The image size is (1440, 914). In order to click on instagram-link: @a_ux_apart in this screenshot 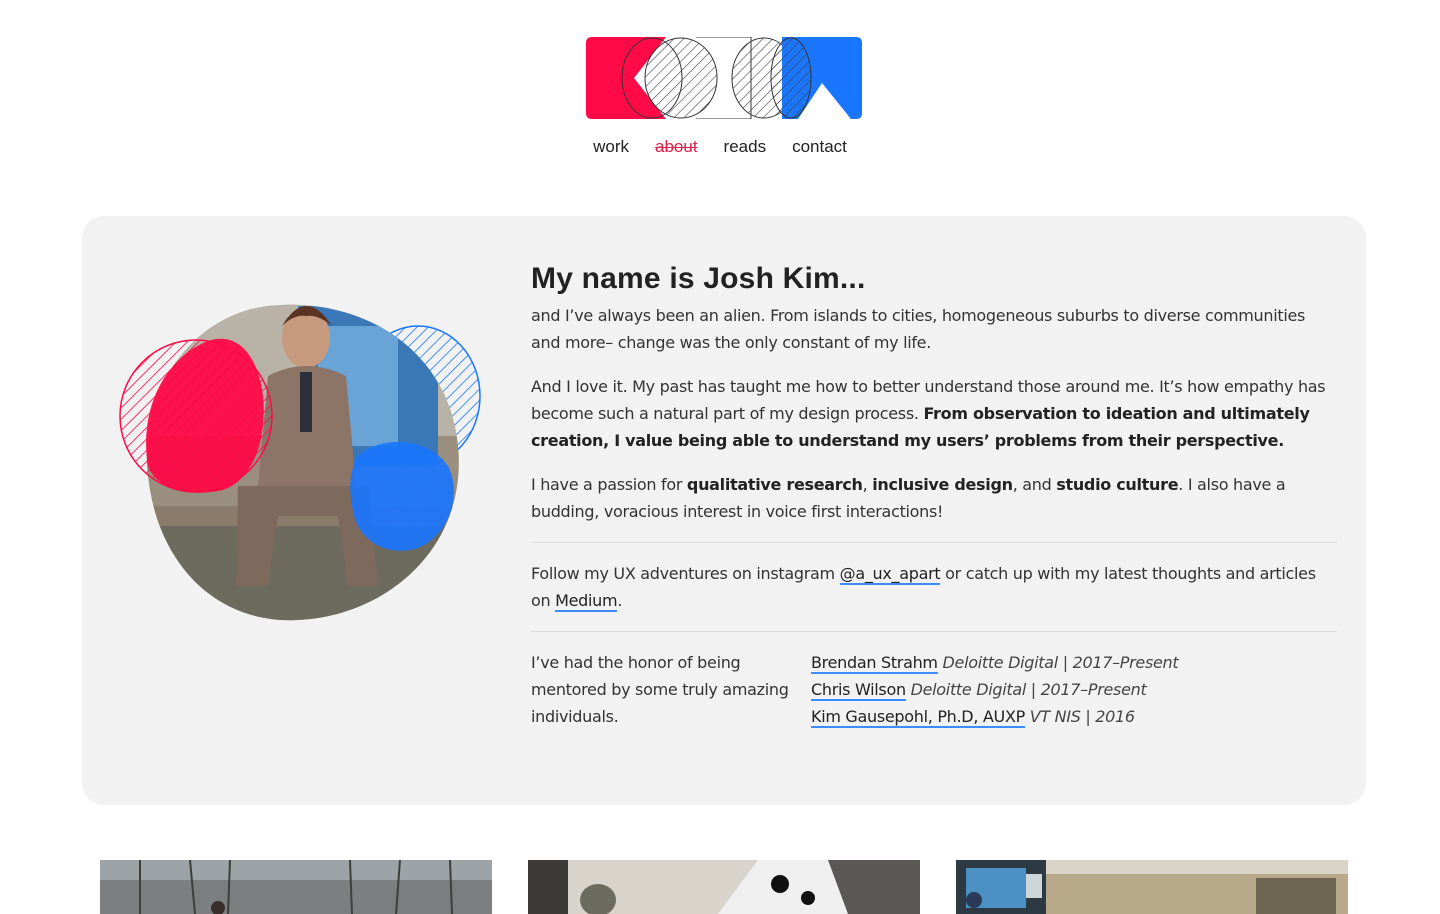, I will do `click(890, 574)`.